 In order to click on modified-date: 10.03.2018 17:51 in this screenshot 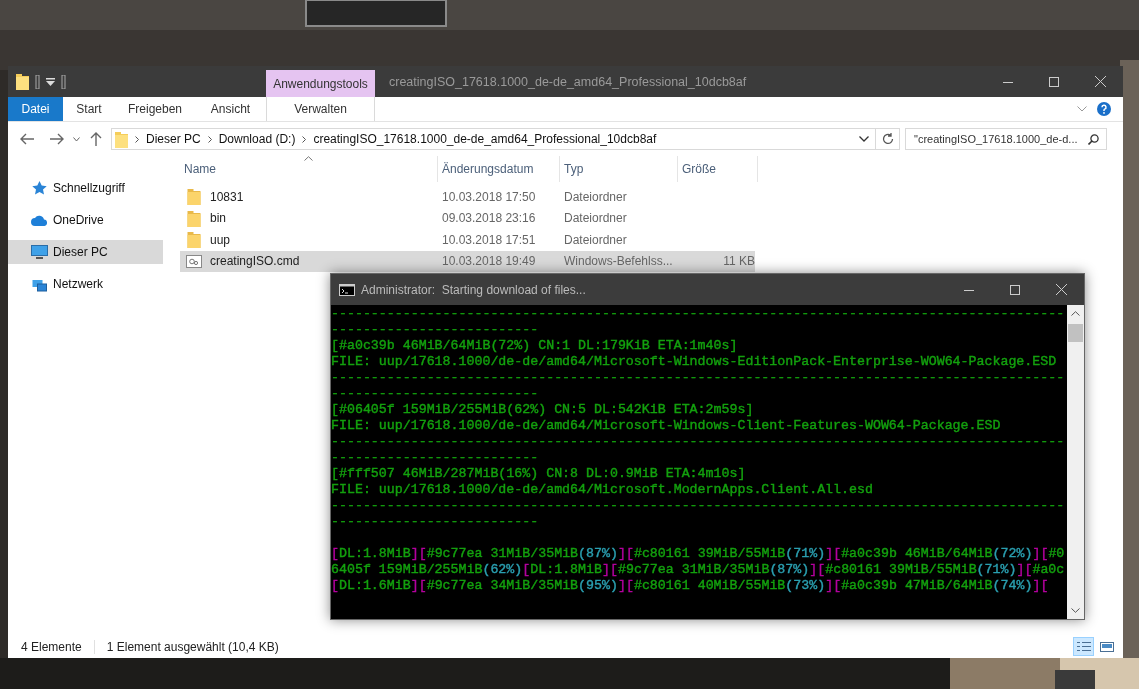, I will do `click(489, 239)`.